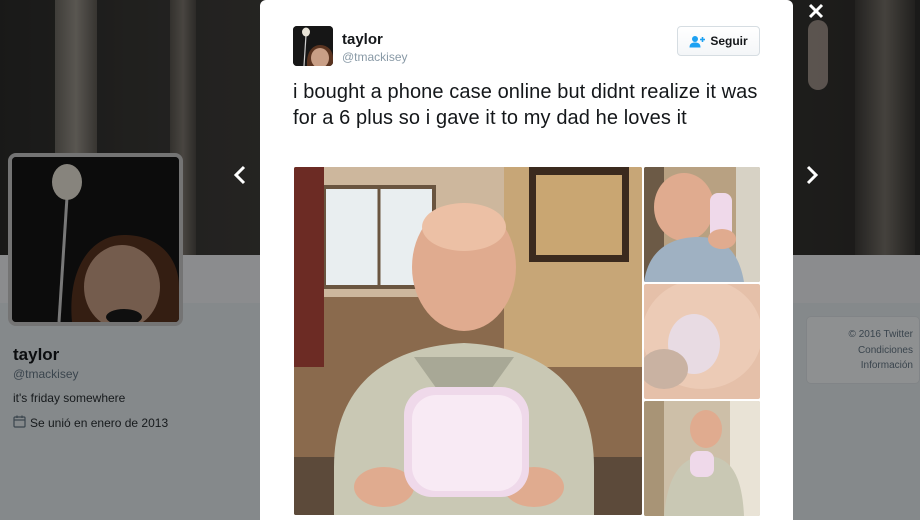  Describe the element at coordinates (375, 57) in the screenshot. I see `author-handle: @tmackisey` at that location.